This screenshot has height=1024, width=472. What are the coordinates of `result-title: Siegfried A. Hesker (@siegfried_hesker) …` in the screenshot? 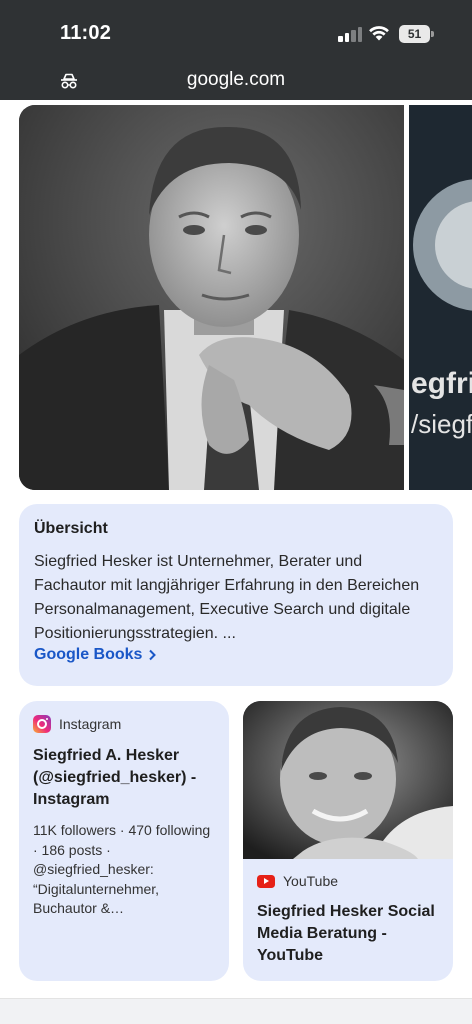 It's located at (124, 778).